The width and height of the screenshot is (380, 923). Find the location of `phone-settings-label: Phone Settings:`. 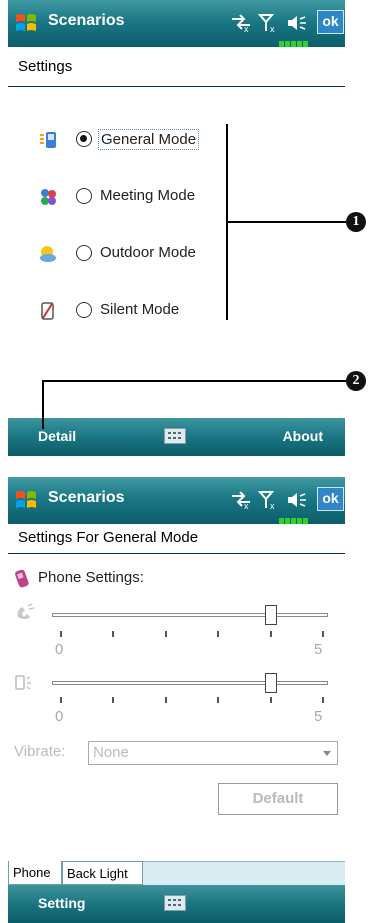

phone-settings-label: Phone Settings: is located at coordinates (91, 577).